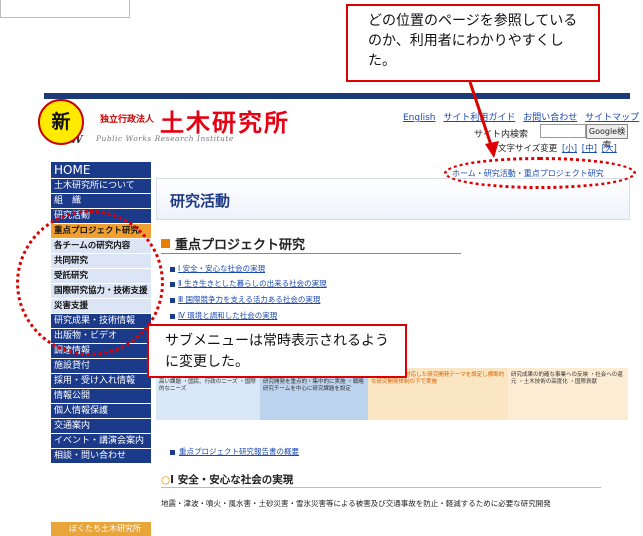 This screenshot has width=643, height=536. What do you see at coordinates (277, 351) in the screenshot?
I see `callout-submenu-note: サブメニューは常時表示されるように変更した。` at bounding box center [277, 351].